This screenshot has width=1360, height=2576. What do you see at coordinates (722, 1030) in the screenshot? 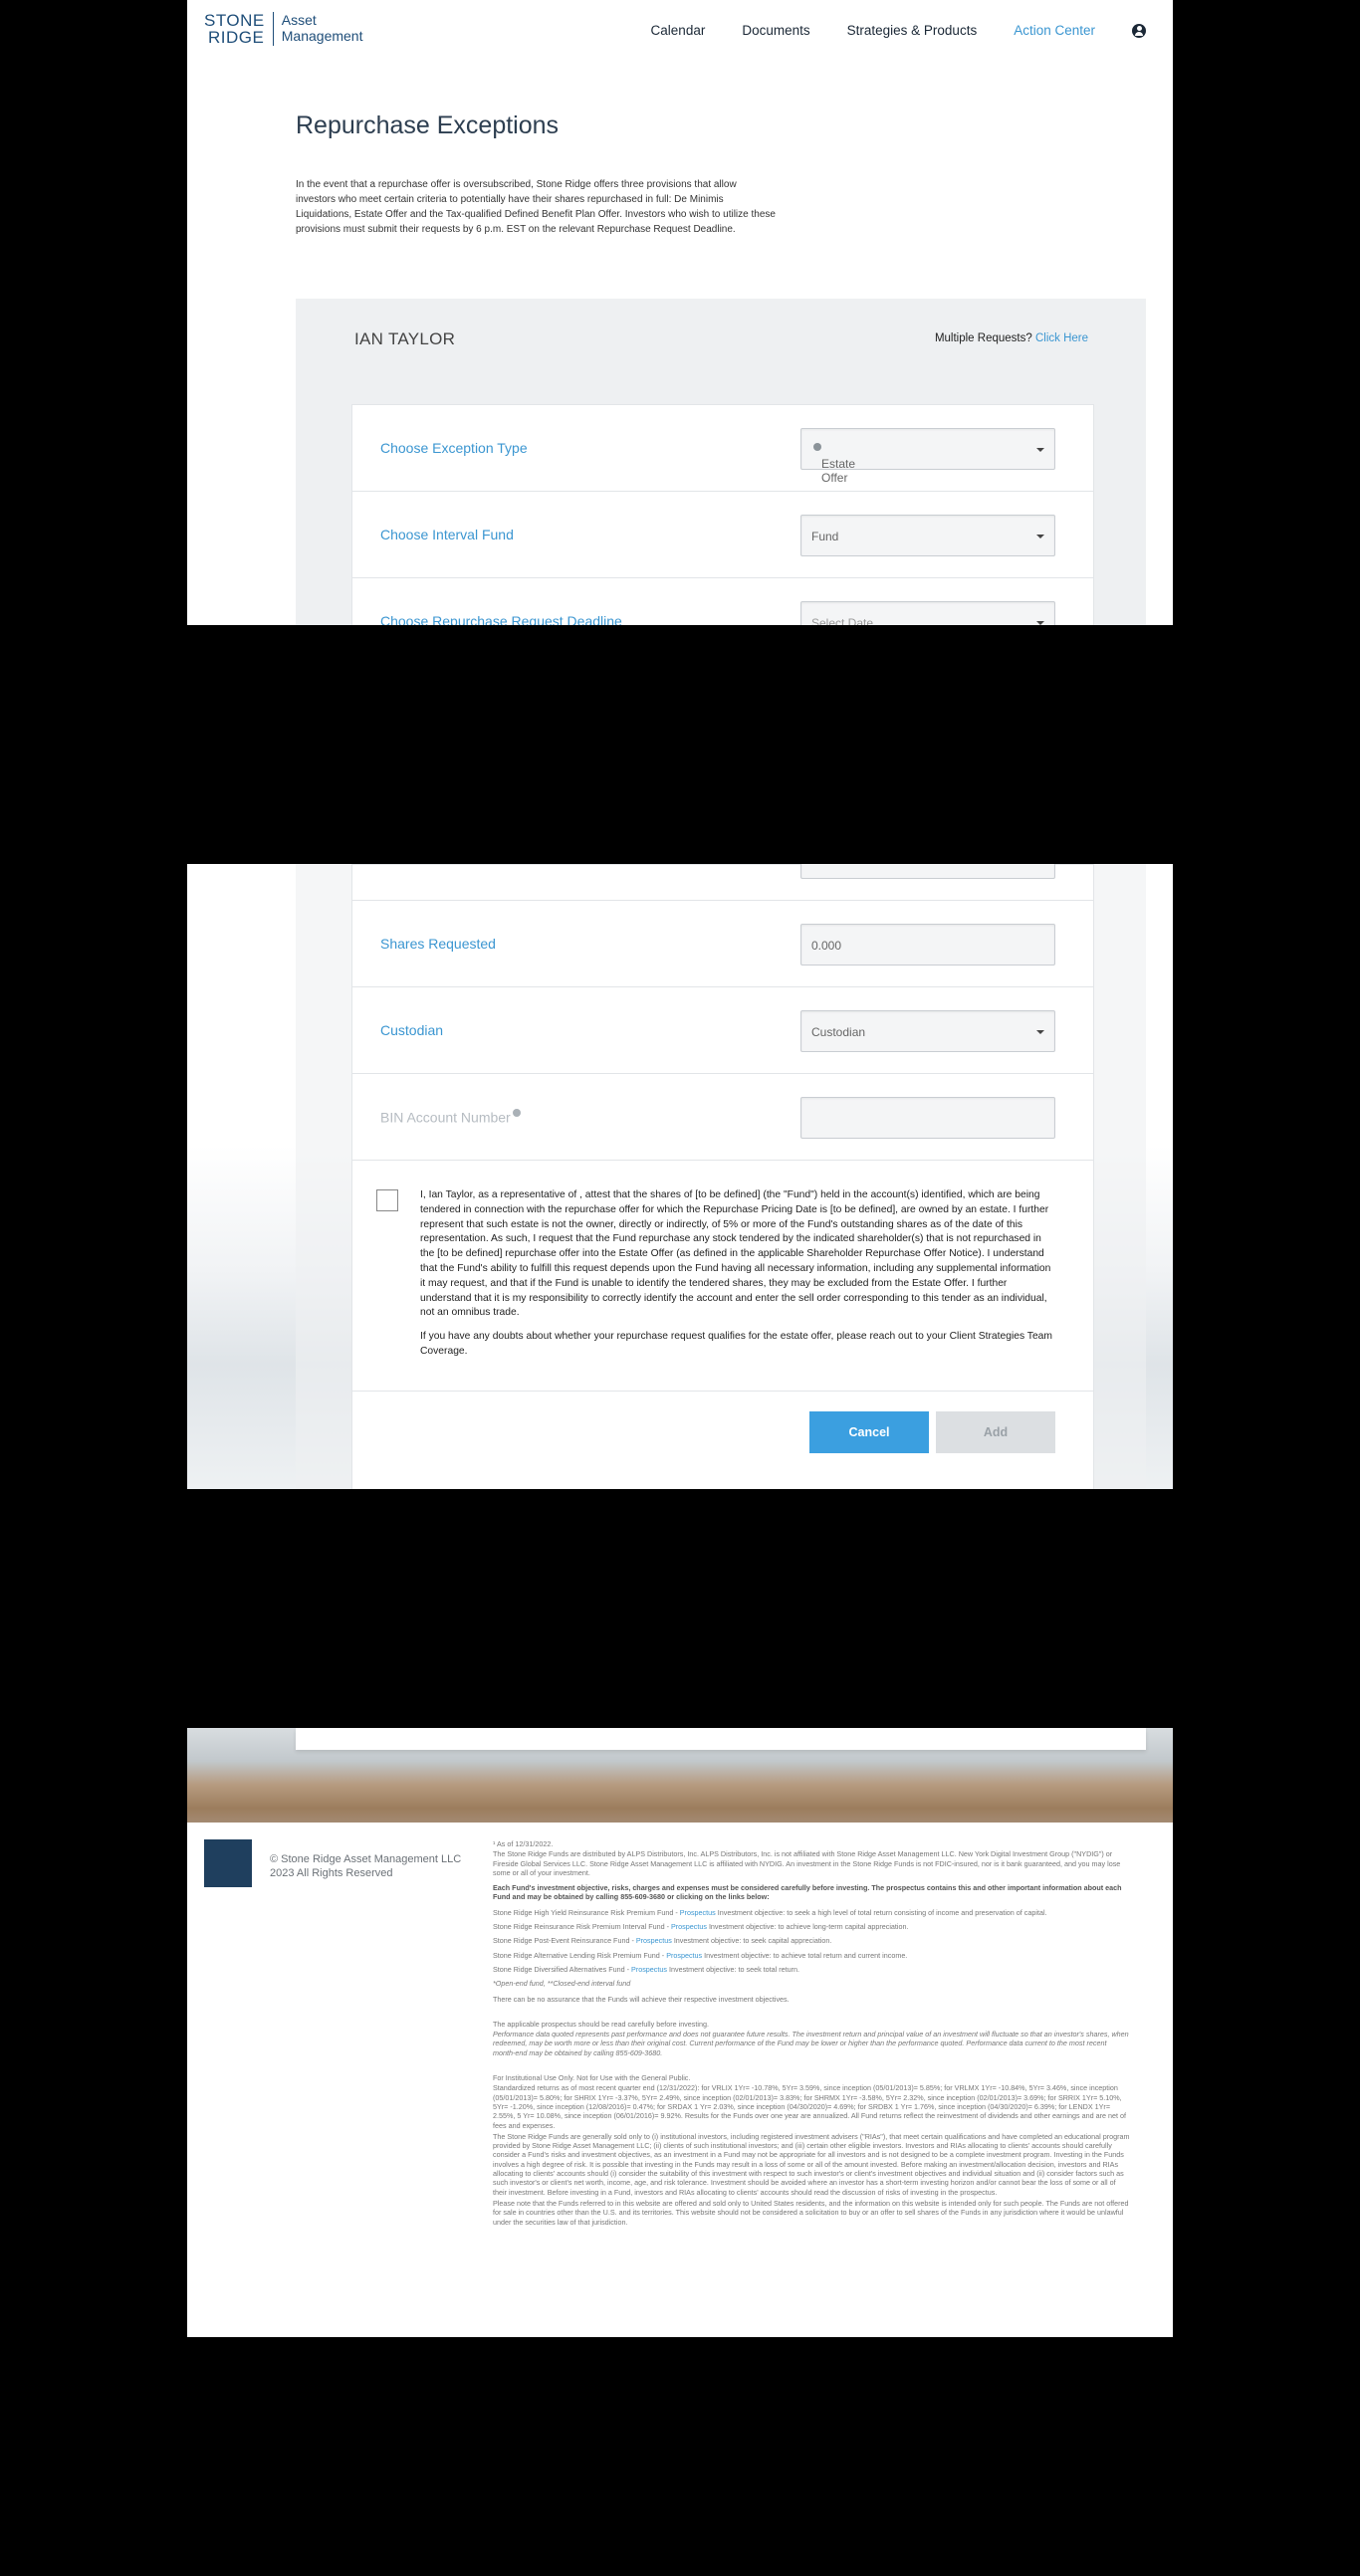
I see `custodian-row: Custodian Custodian` at bounding box center [722, 1030].